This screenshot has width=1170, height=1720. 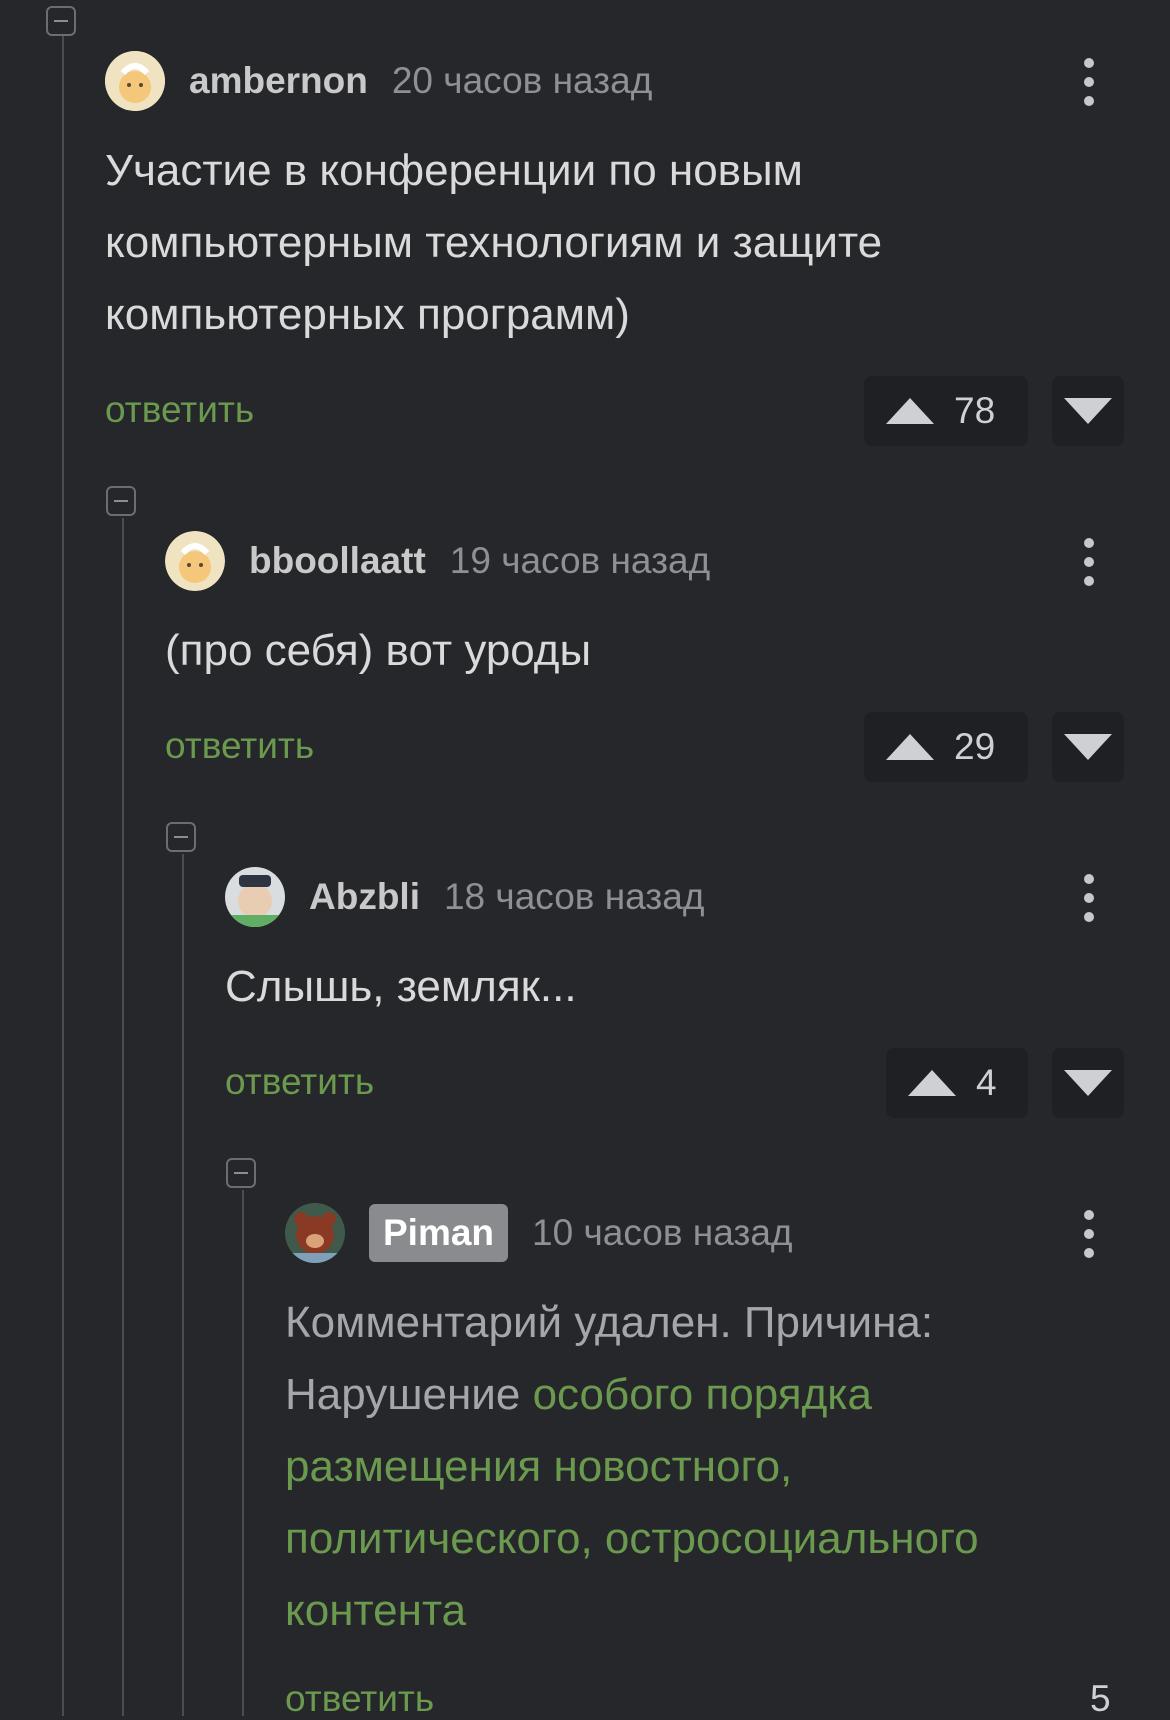 What do you see at coordinates (957, 1083) in the screenshot?
I see `upvote-button: 4` at bounding box center [957, 1083].